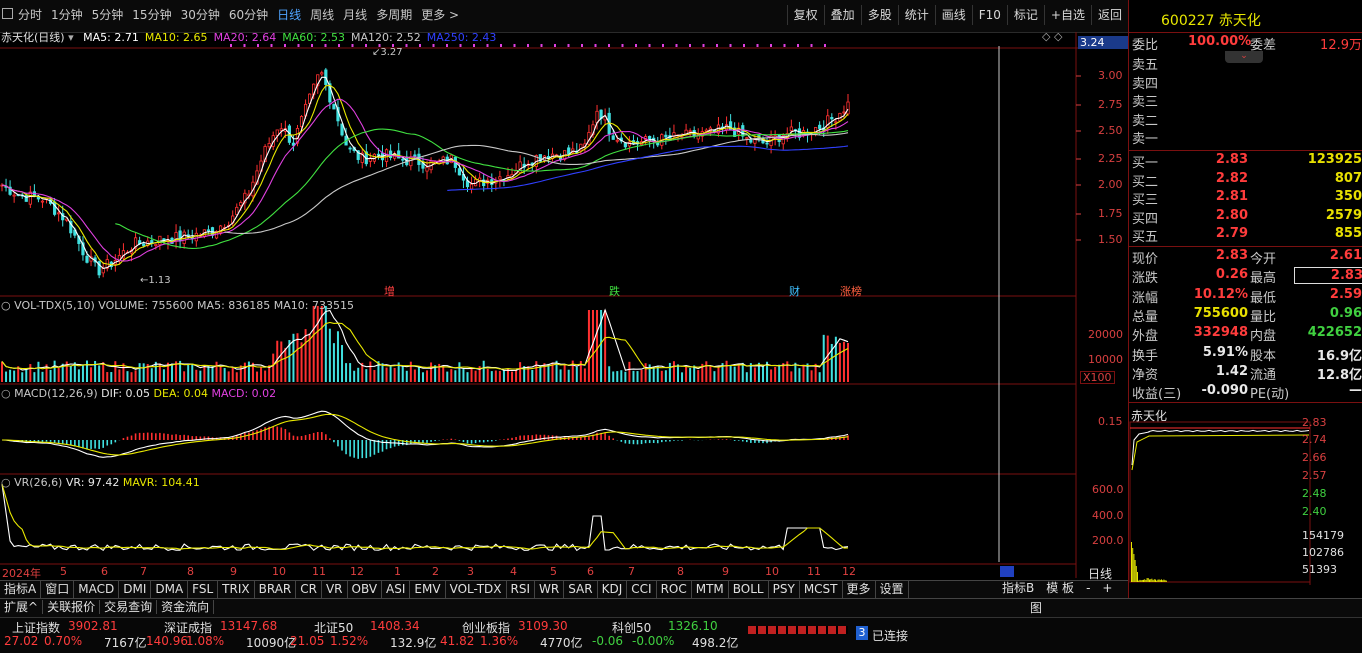 This screenshot has width=1362, height=653. I want to click on vol-ma5-line, so click(425, 339).